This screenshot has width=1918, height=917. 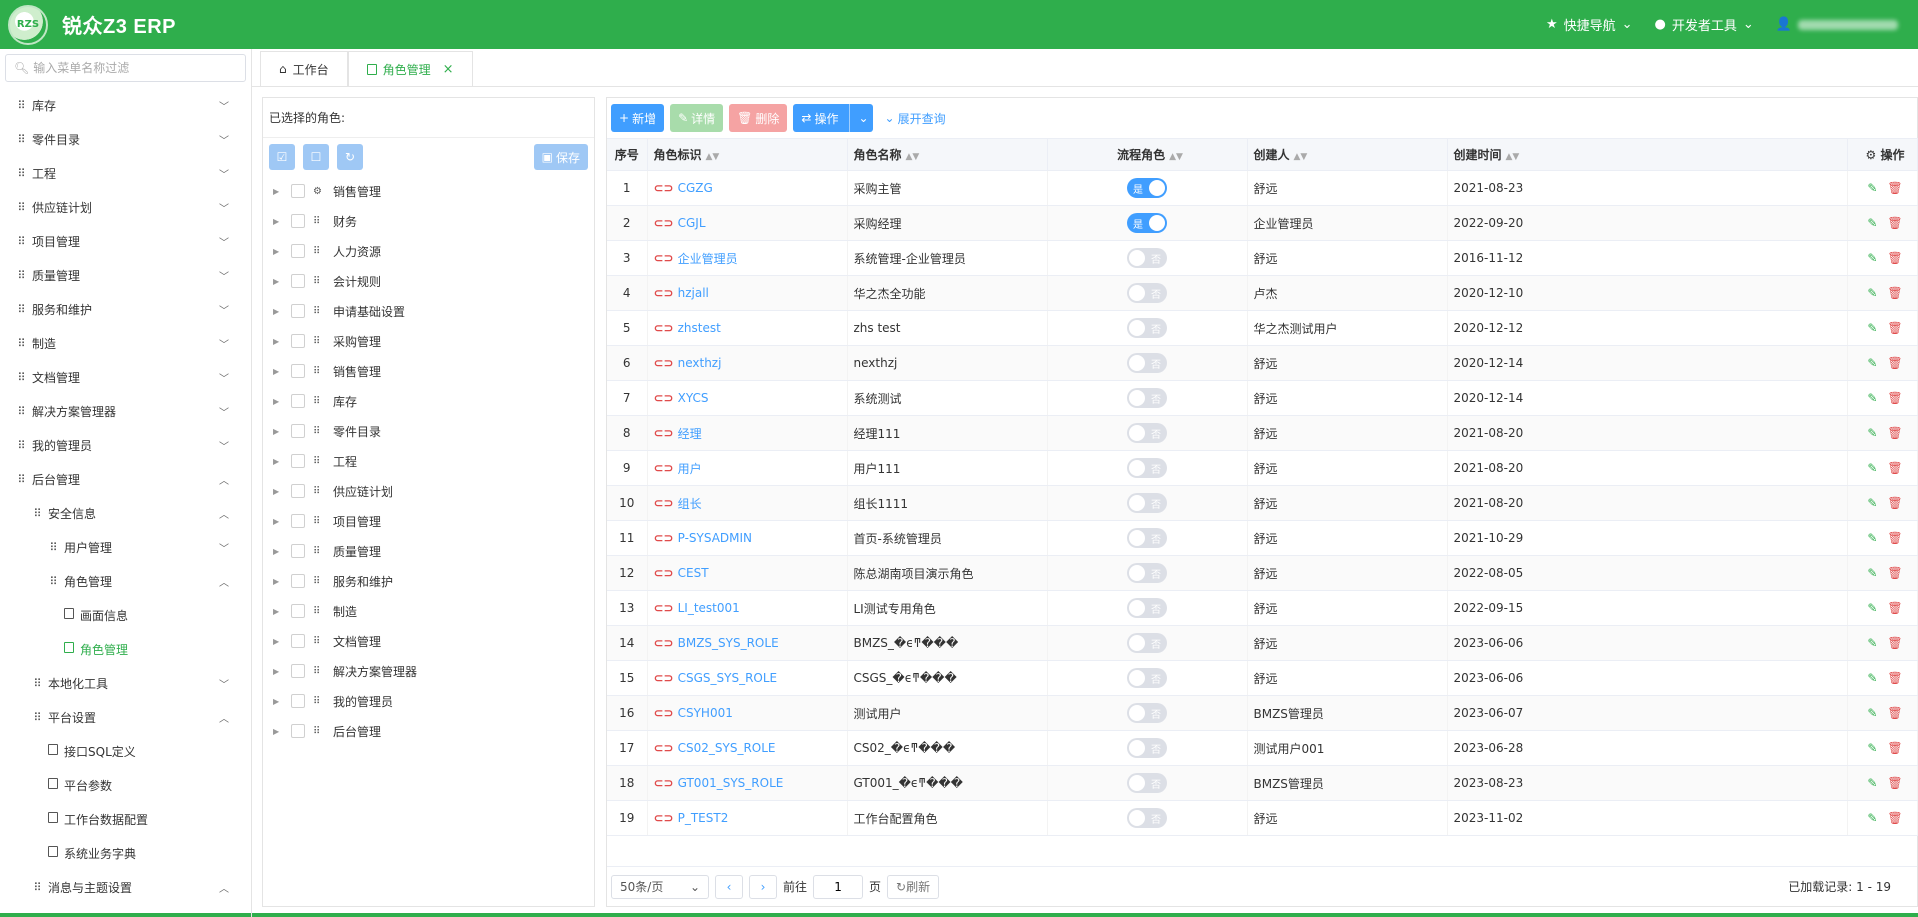 I want to click on sidebar-item: ⠿ 供应链计划 ﹀, so click(x=125, y=207).